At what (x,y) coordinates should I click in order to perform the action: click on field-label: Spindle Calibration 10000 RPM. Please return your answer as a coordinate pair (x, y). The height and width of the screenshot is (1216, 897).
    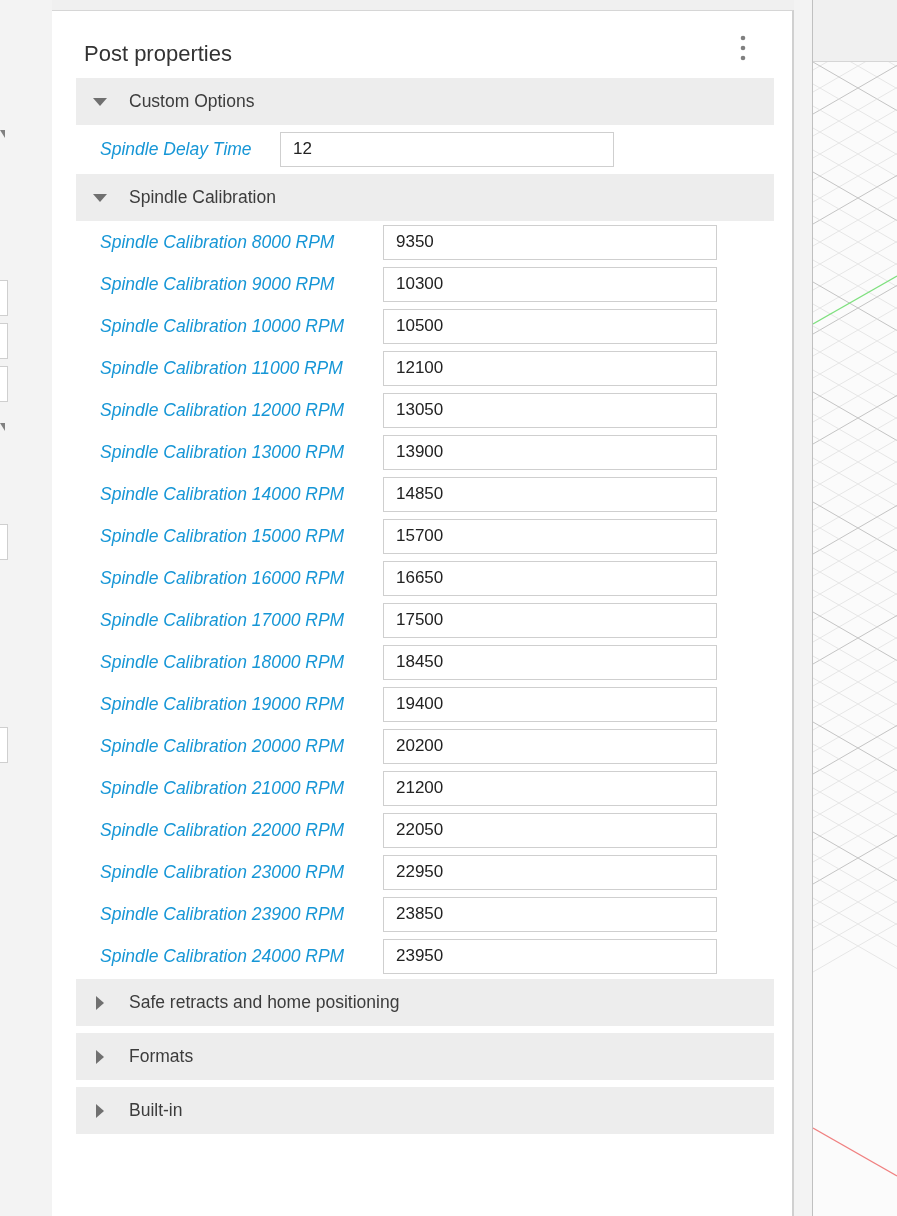
    Looking at the image, I should click on (223, 326).